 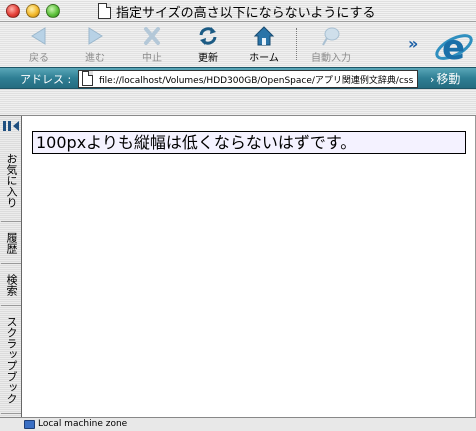 I want to click on address-label: アドレス :, so click(x=46, y=79).